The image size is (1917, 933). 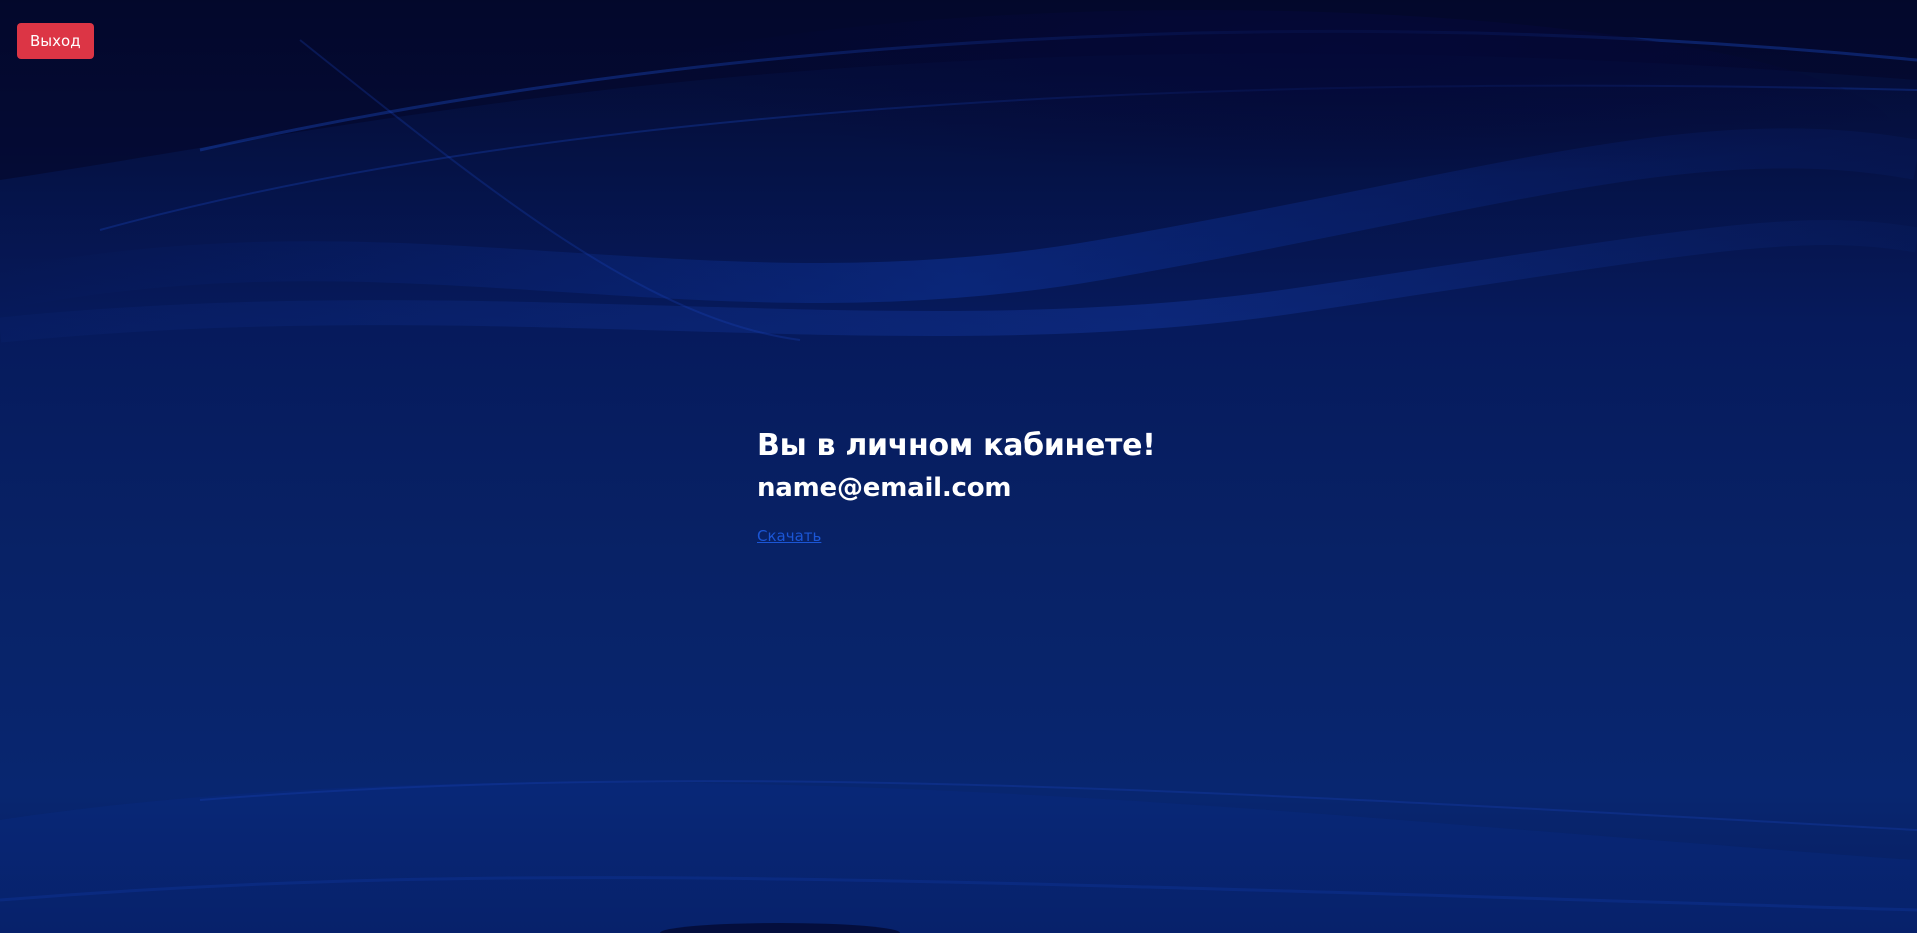 What do you see at coordinates (55, 41) in the screenshot?
I see `logout-button: Выход` at bounding box center [55, 41].